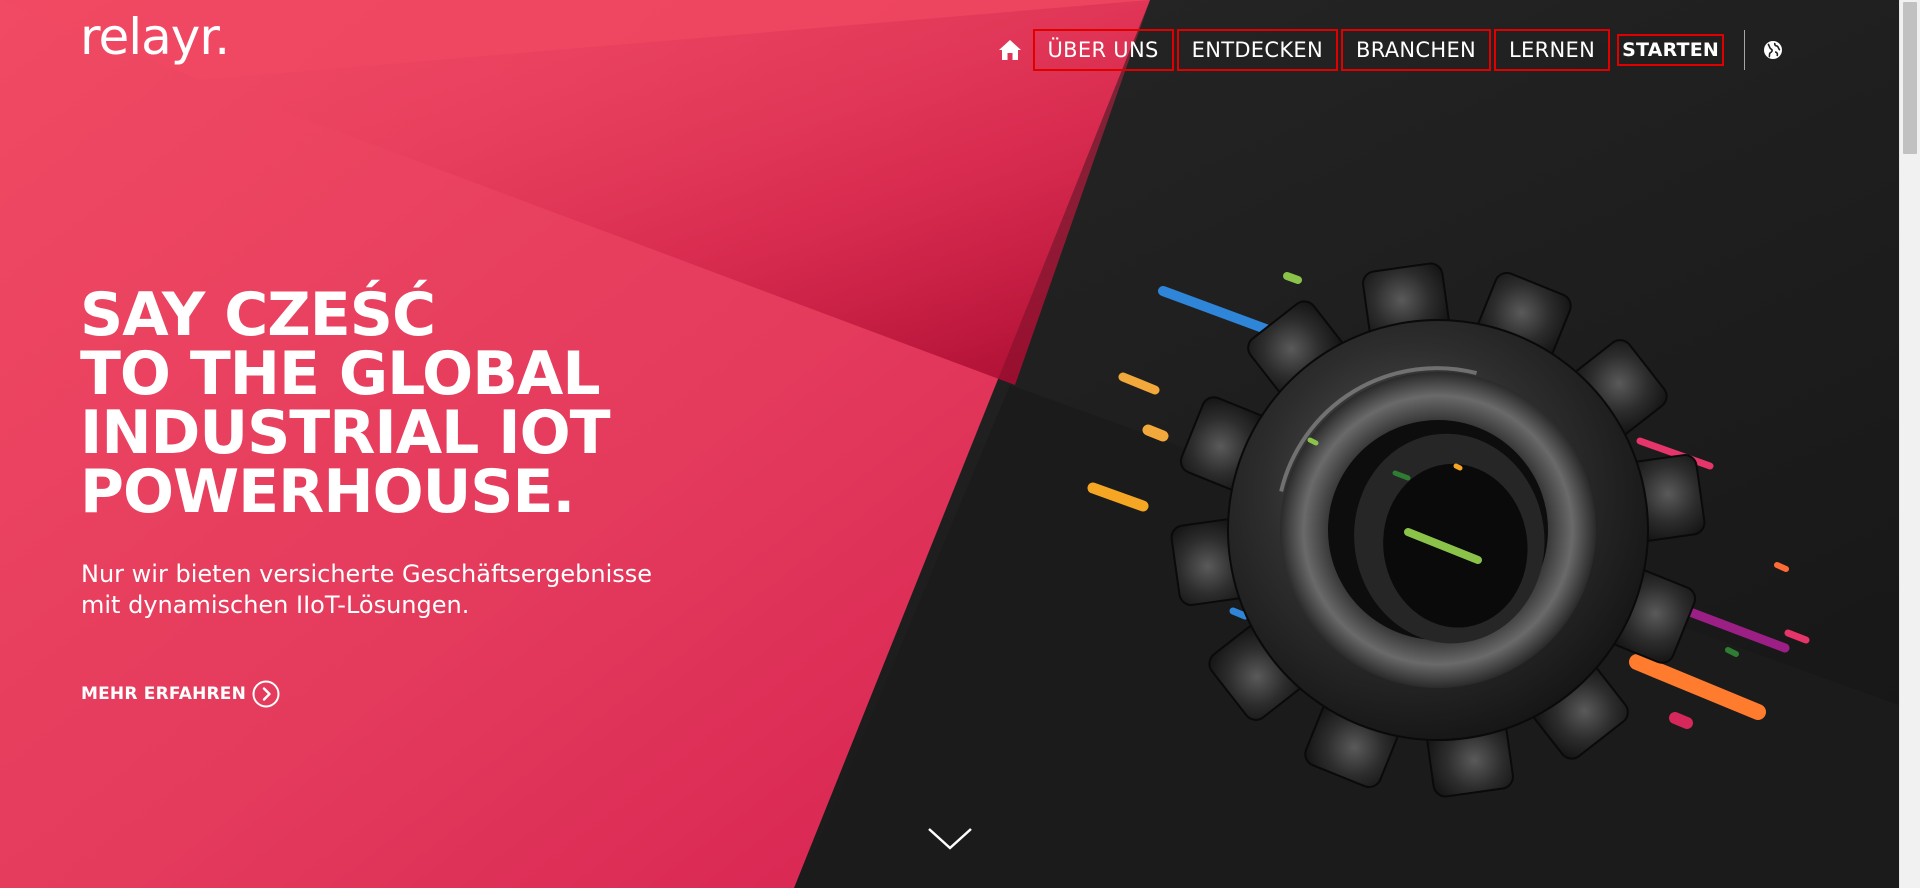  What do you see at coordinates (340, 374) in the screenshot?
I see `headline-line: TO THE GLOBAL` at bounding box center [340, 374].